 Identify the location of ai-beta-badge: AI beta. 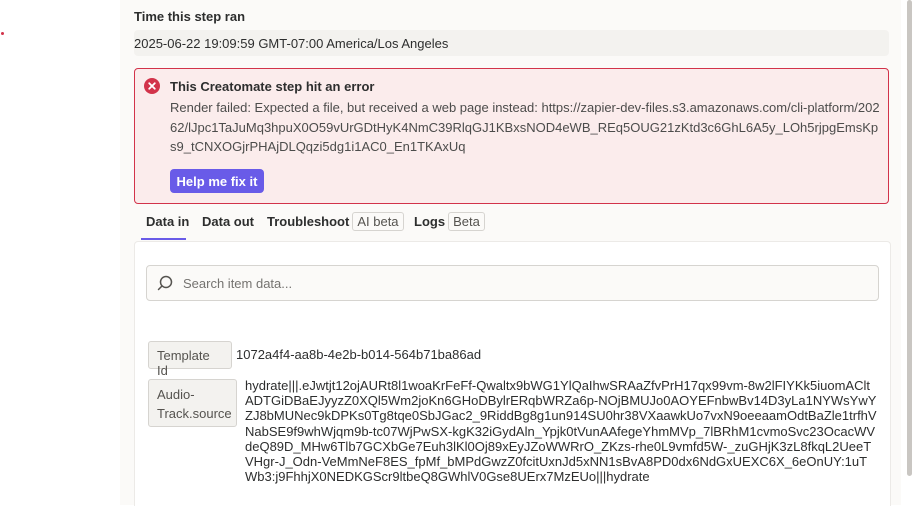
(378, 221).